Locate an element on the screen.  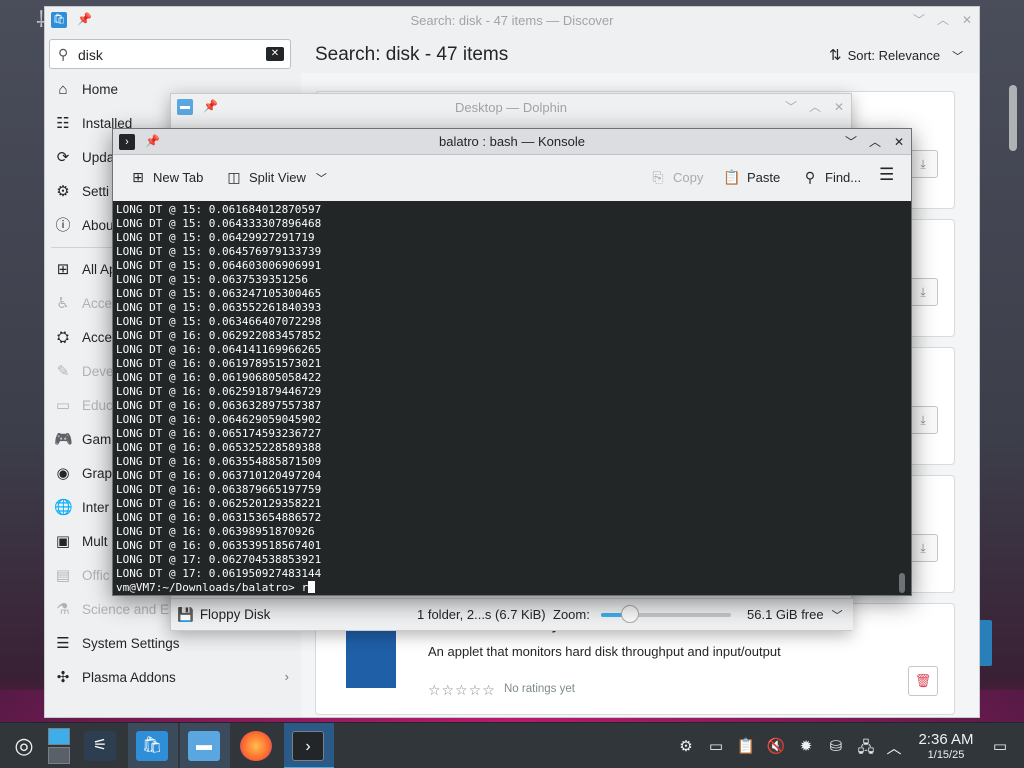
sidebar-item-plasma-addons: ✣ Plasma Addons › is located at coordinates (173, 678).